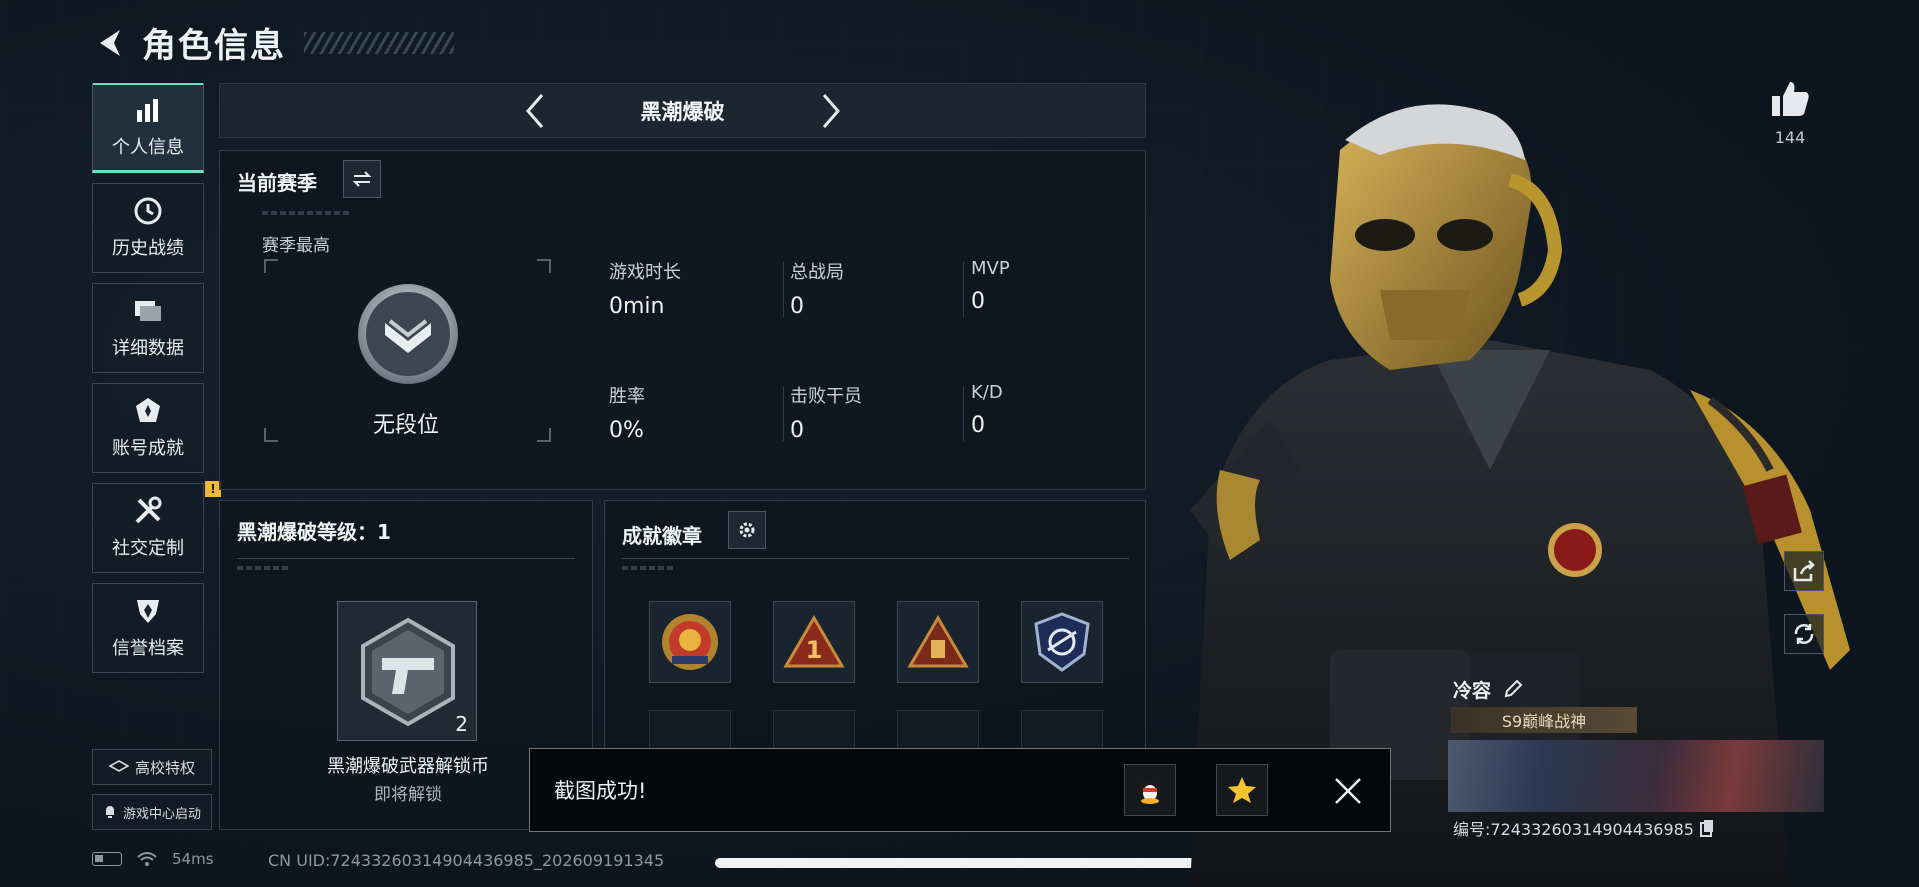  Describe the element at coordinates (990, 286) in the screenshot. I see `stat-mvp: MVP 0` at that location.